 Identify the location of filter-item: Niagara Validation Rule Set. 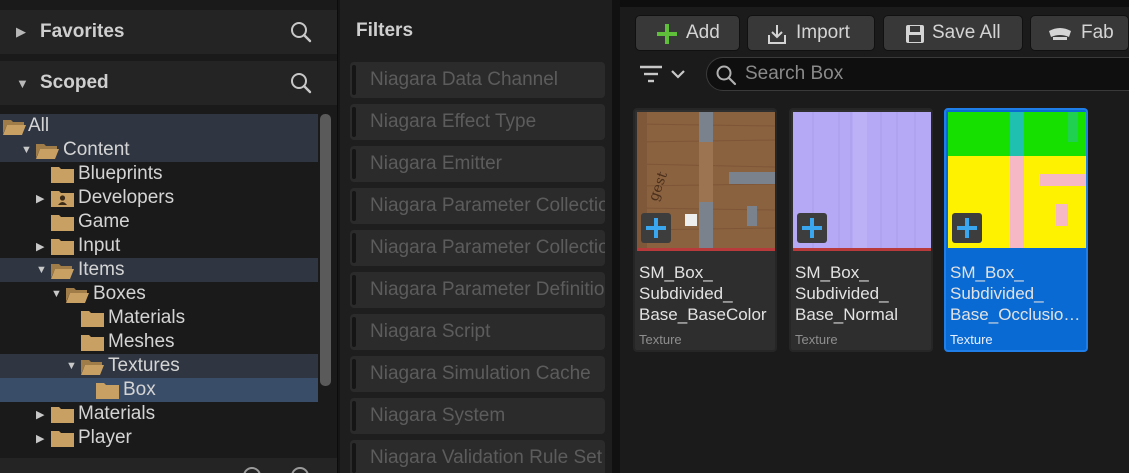
(477, 456).